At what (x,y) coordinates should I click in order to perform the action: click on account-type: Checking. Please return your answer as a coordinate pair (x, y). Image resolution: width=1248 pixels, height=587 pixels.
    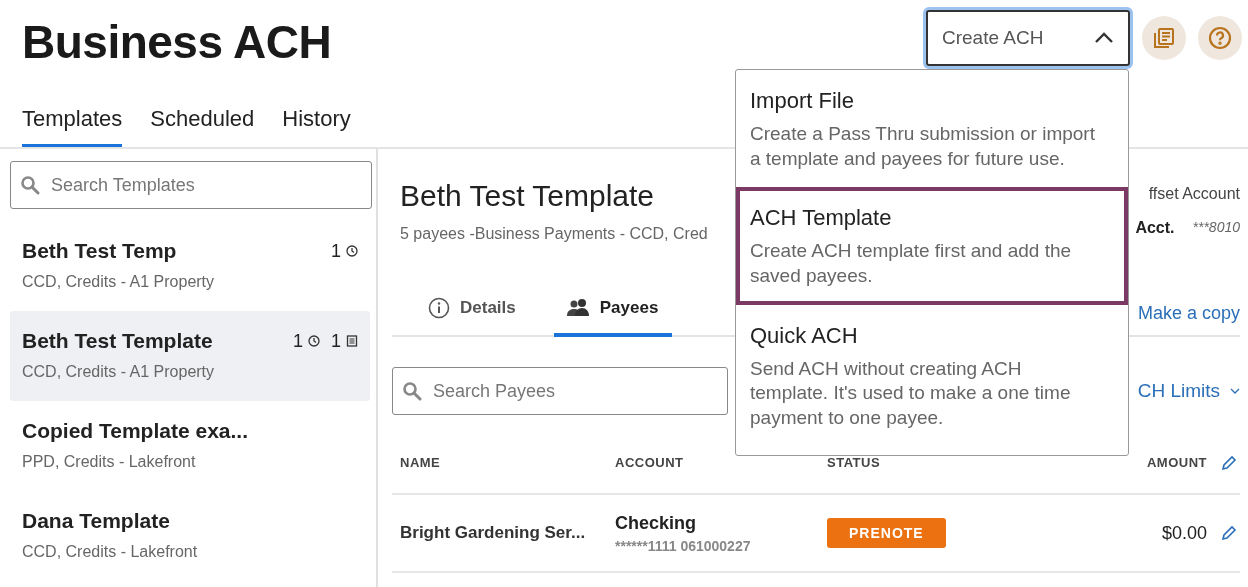
    Looking at the image, I should click on (656, 523).